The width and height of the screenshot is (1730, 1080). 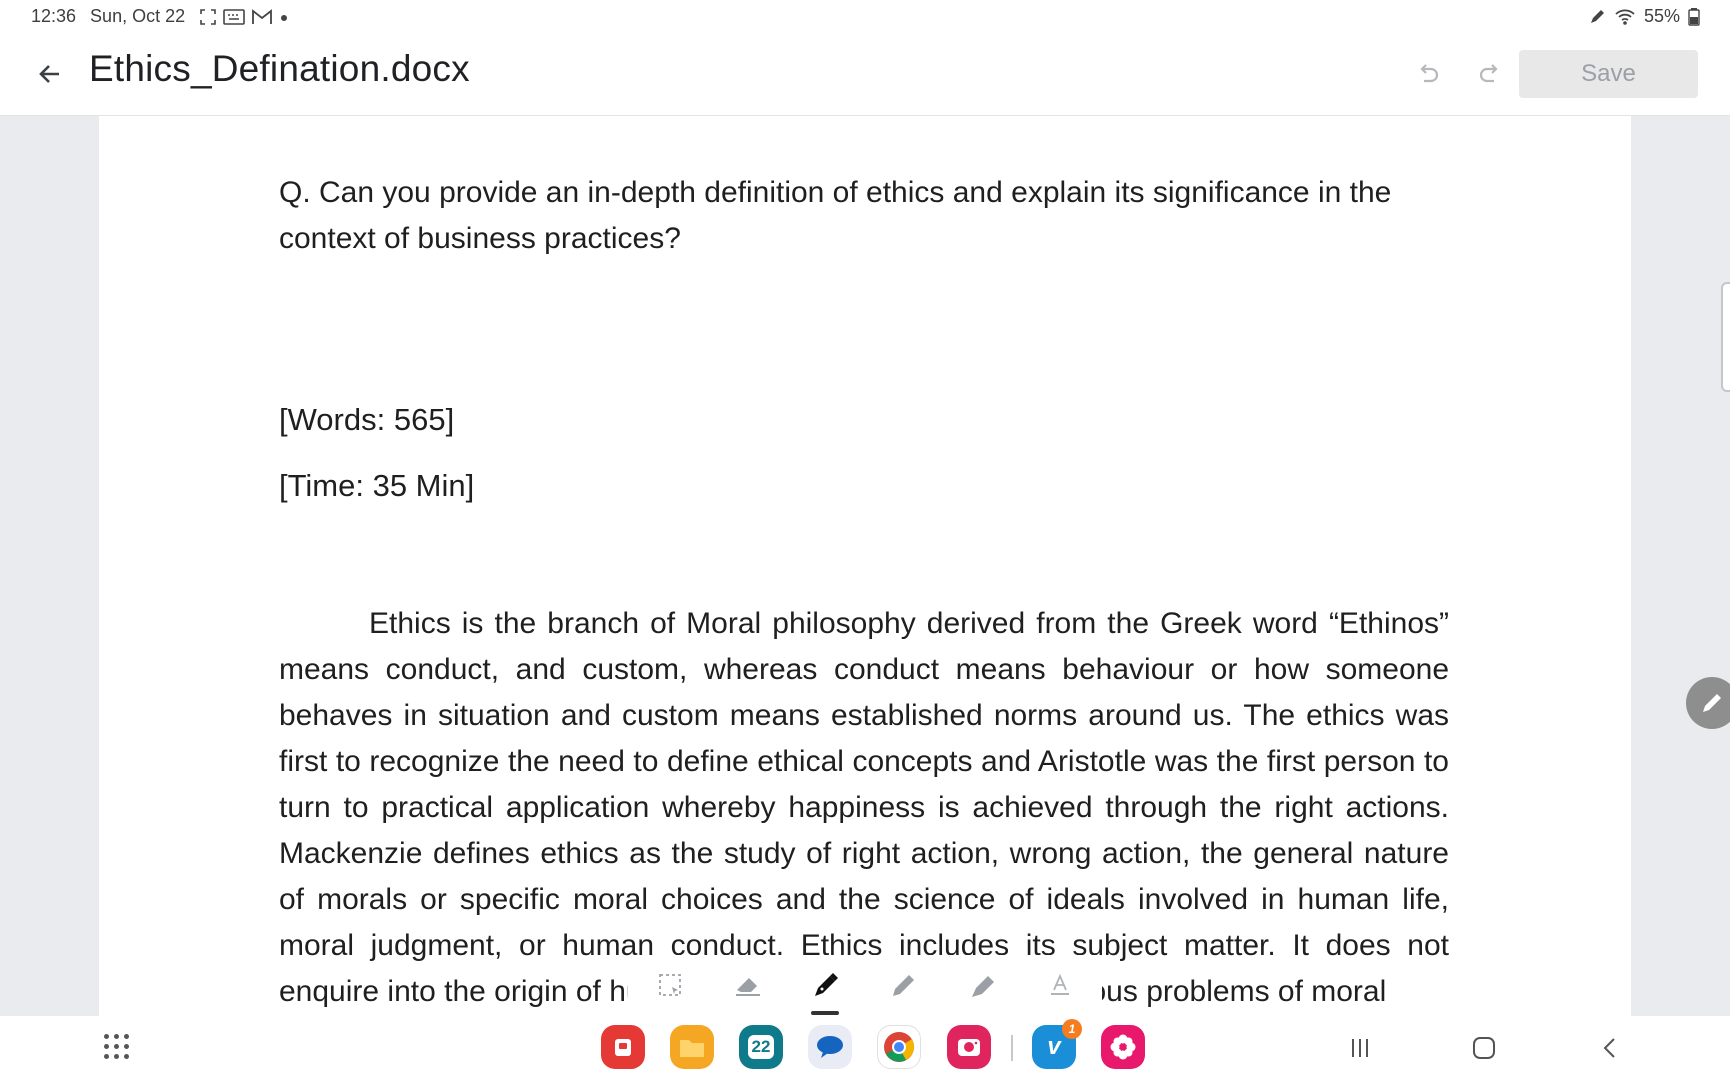 What do you see at coordinates (367, 419) in the screenshot?
I see `word-count-line: [Words: 565]` at bounding box center [367, 419].